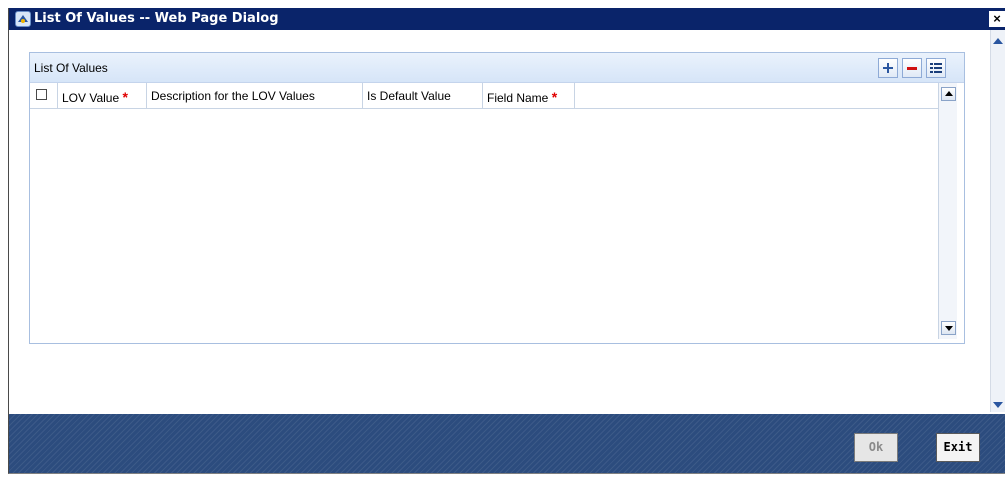 The width and height of the screenshot is (1006, 483). Describe the element at coordinates (876, 447) in the screenshot. I see `ok-button: Ok` at that location.